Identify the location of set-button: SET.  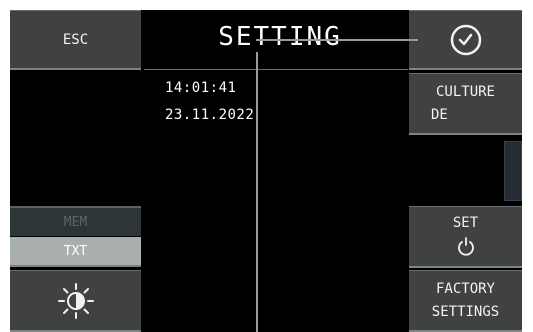
(465, 237).